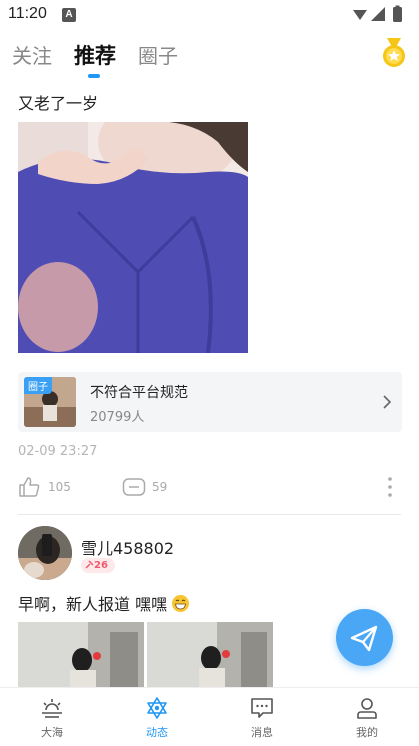  Describe the element at coordinates (101, 565) in the screenshot. I see `level-value: 26` at that location.